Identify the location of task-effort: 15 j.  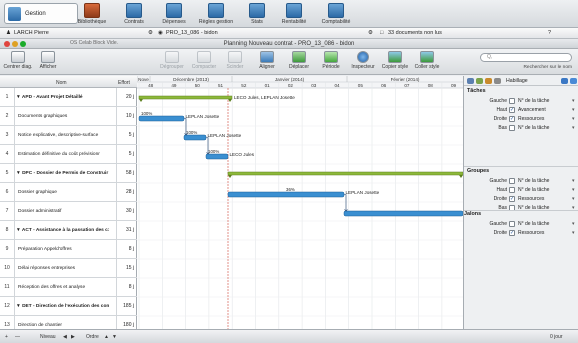
(126, 268).